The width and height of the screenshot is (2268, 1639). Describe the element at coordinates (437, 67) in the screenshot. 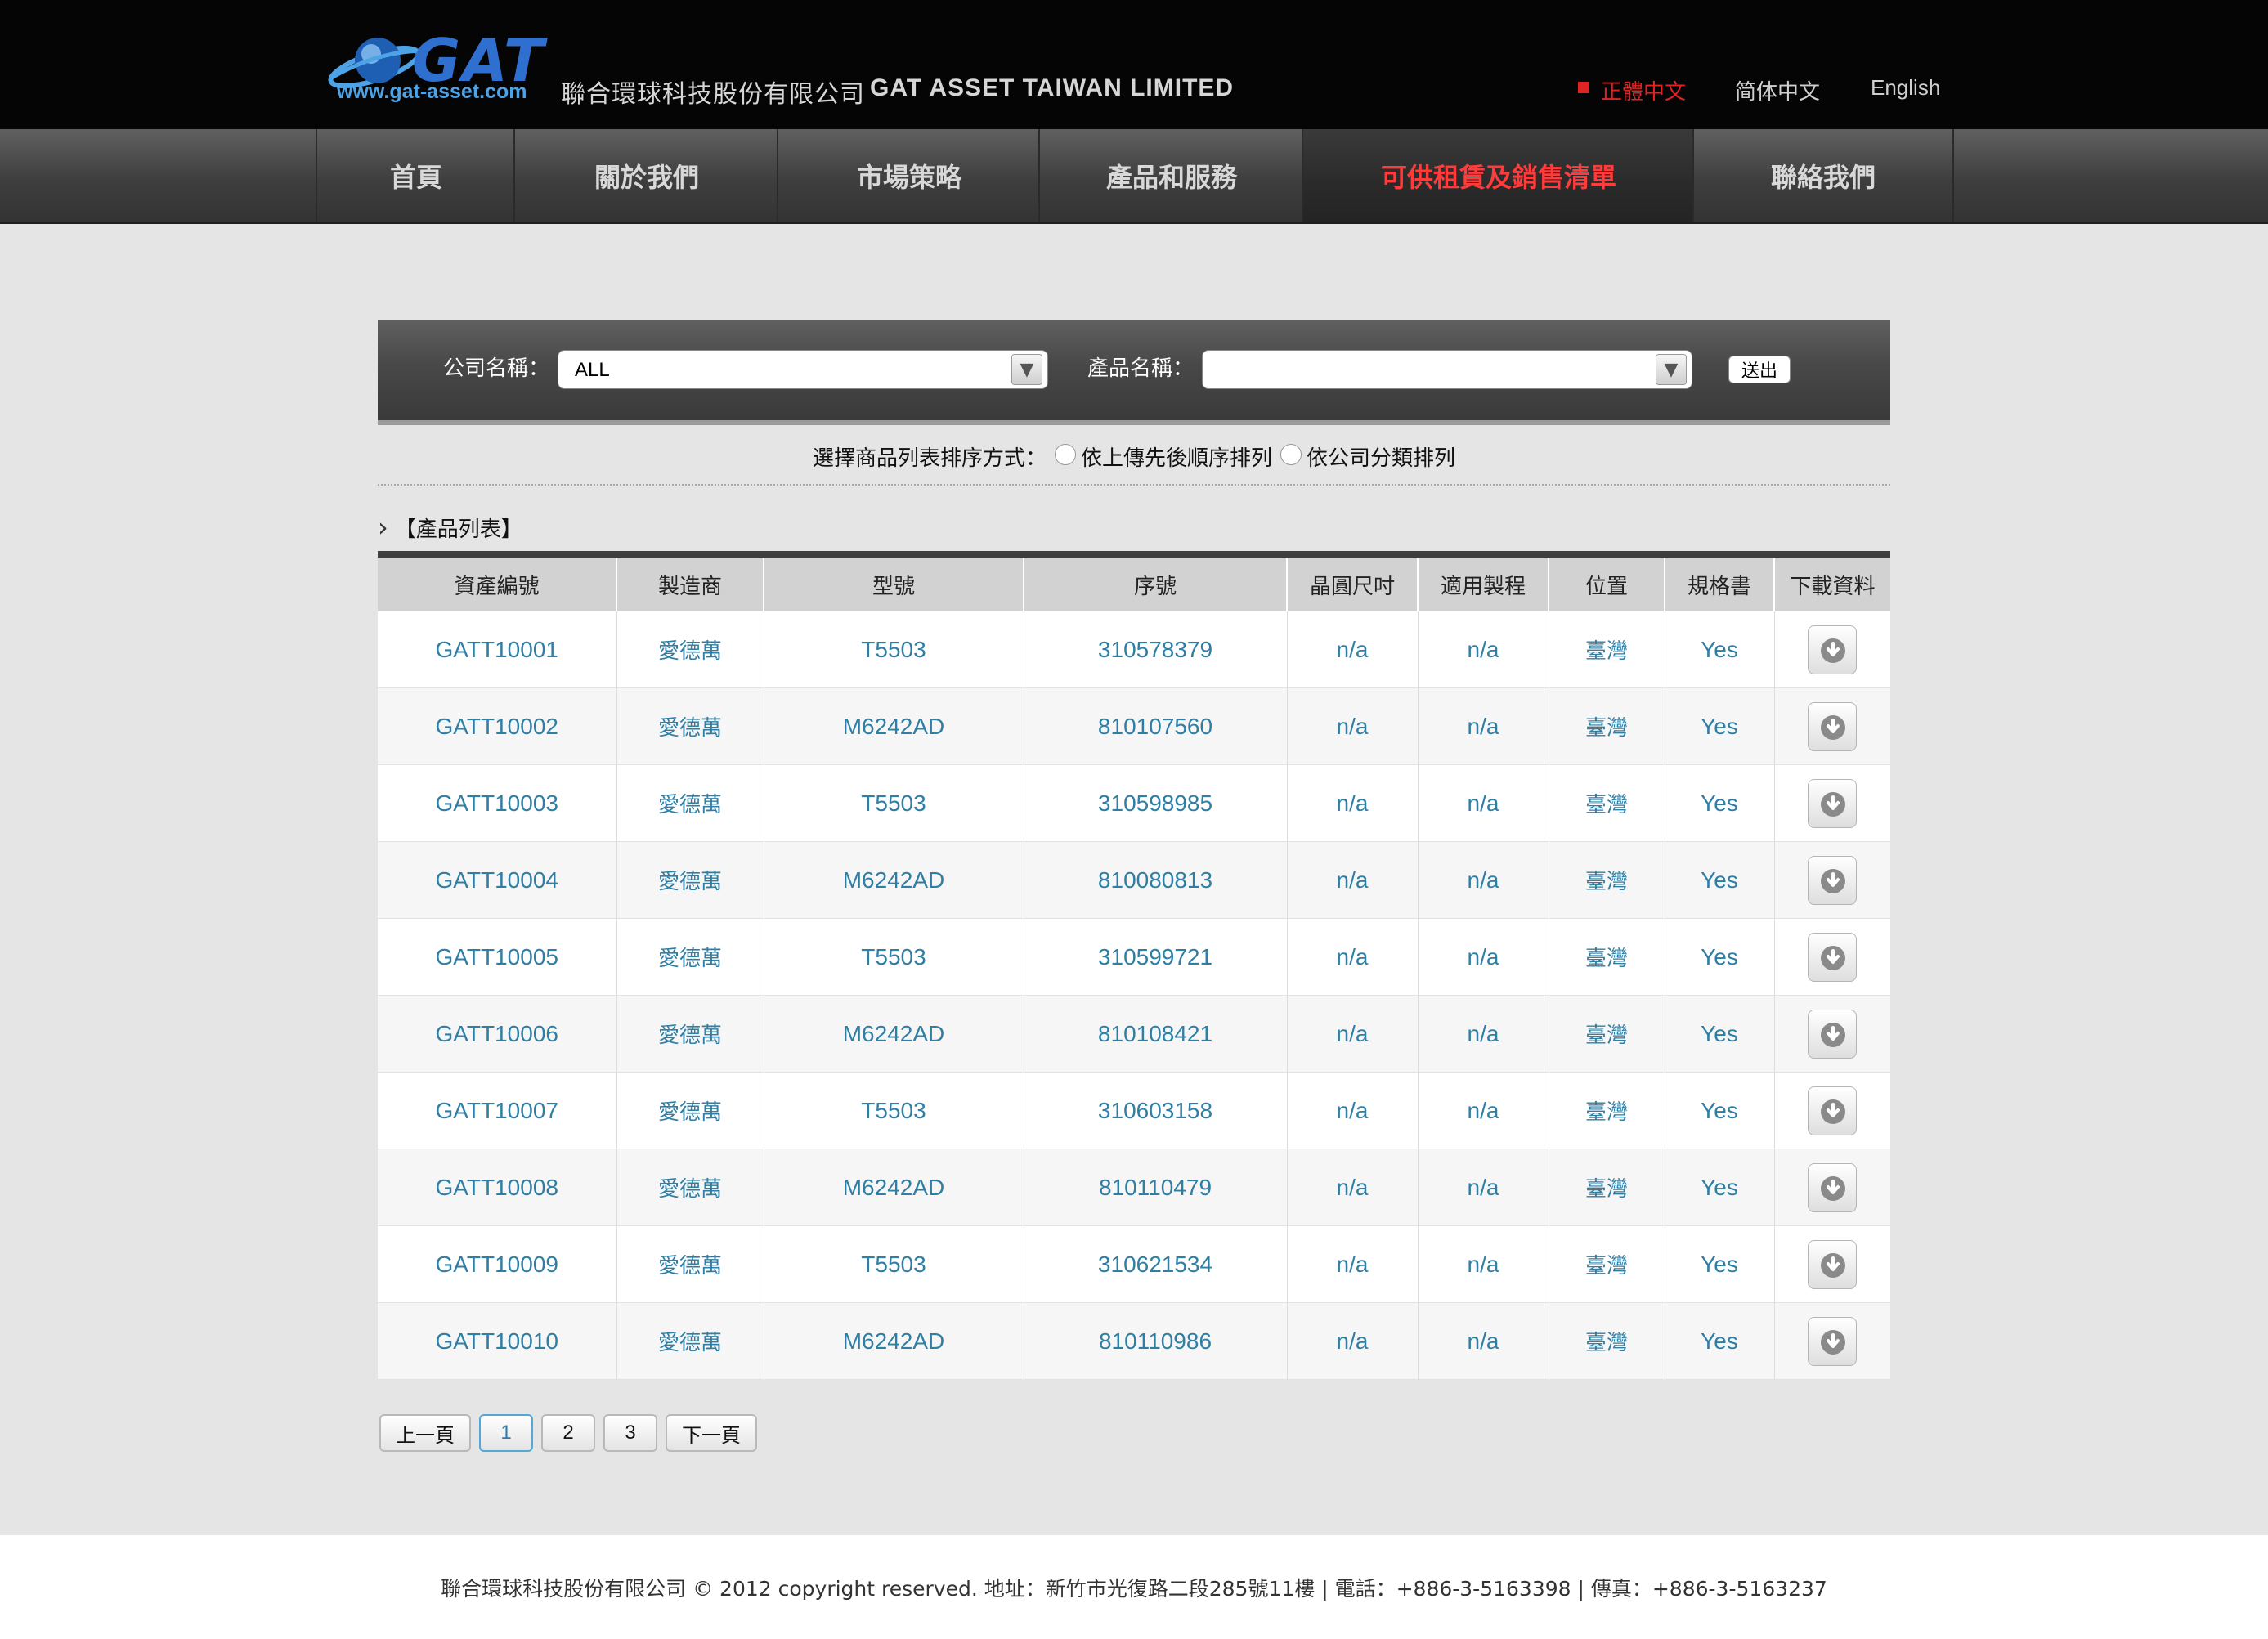

I see `site-logo: GAT www.gat-asset.com` at that location.